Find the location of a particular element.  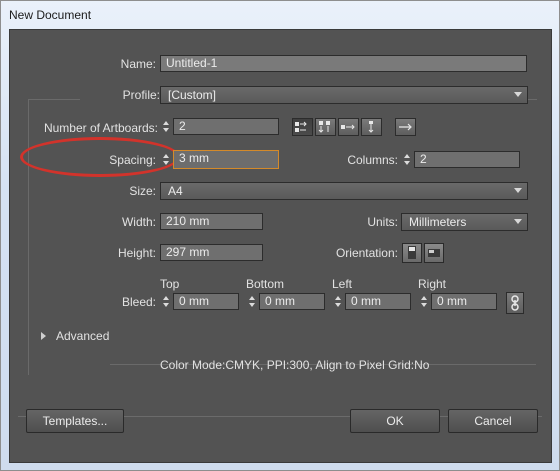

chevron-right-icon is located at coordinates (43, 336).